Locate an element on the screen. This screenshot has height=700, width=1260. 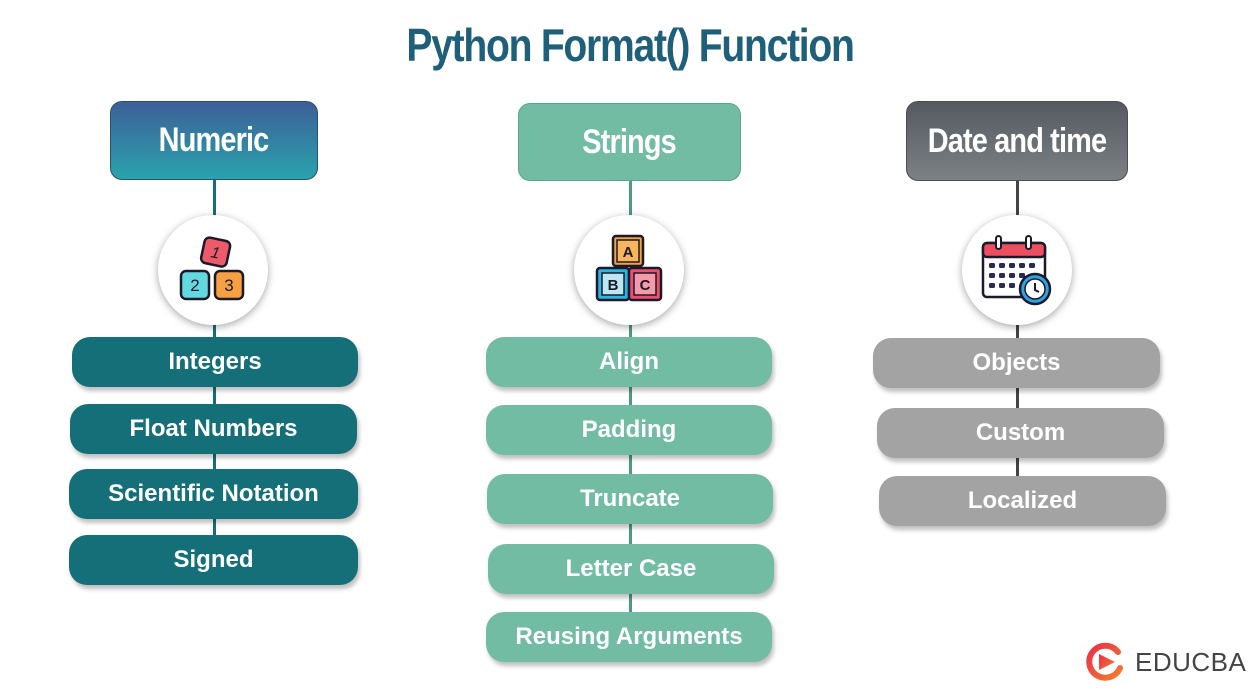
item-padding: Padding is located at coordinates (629, 430).